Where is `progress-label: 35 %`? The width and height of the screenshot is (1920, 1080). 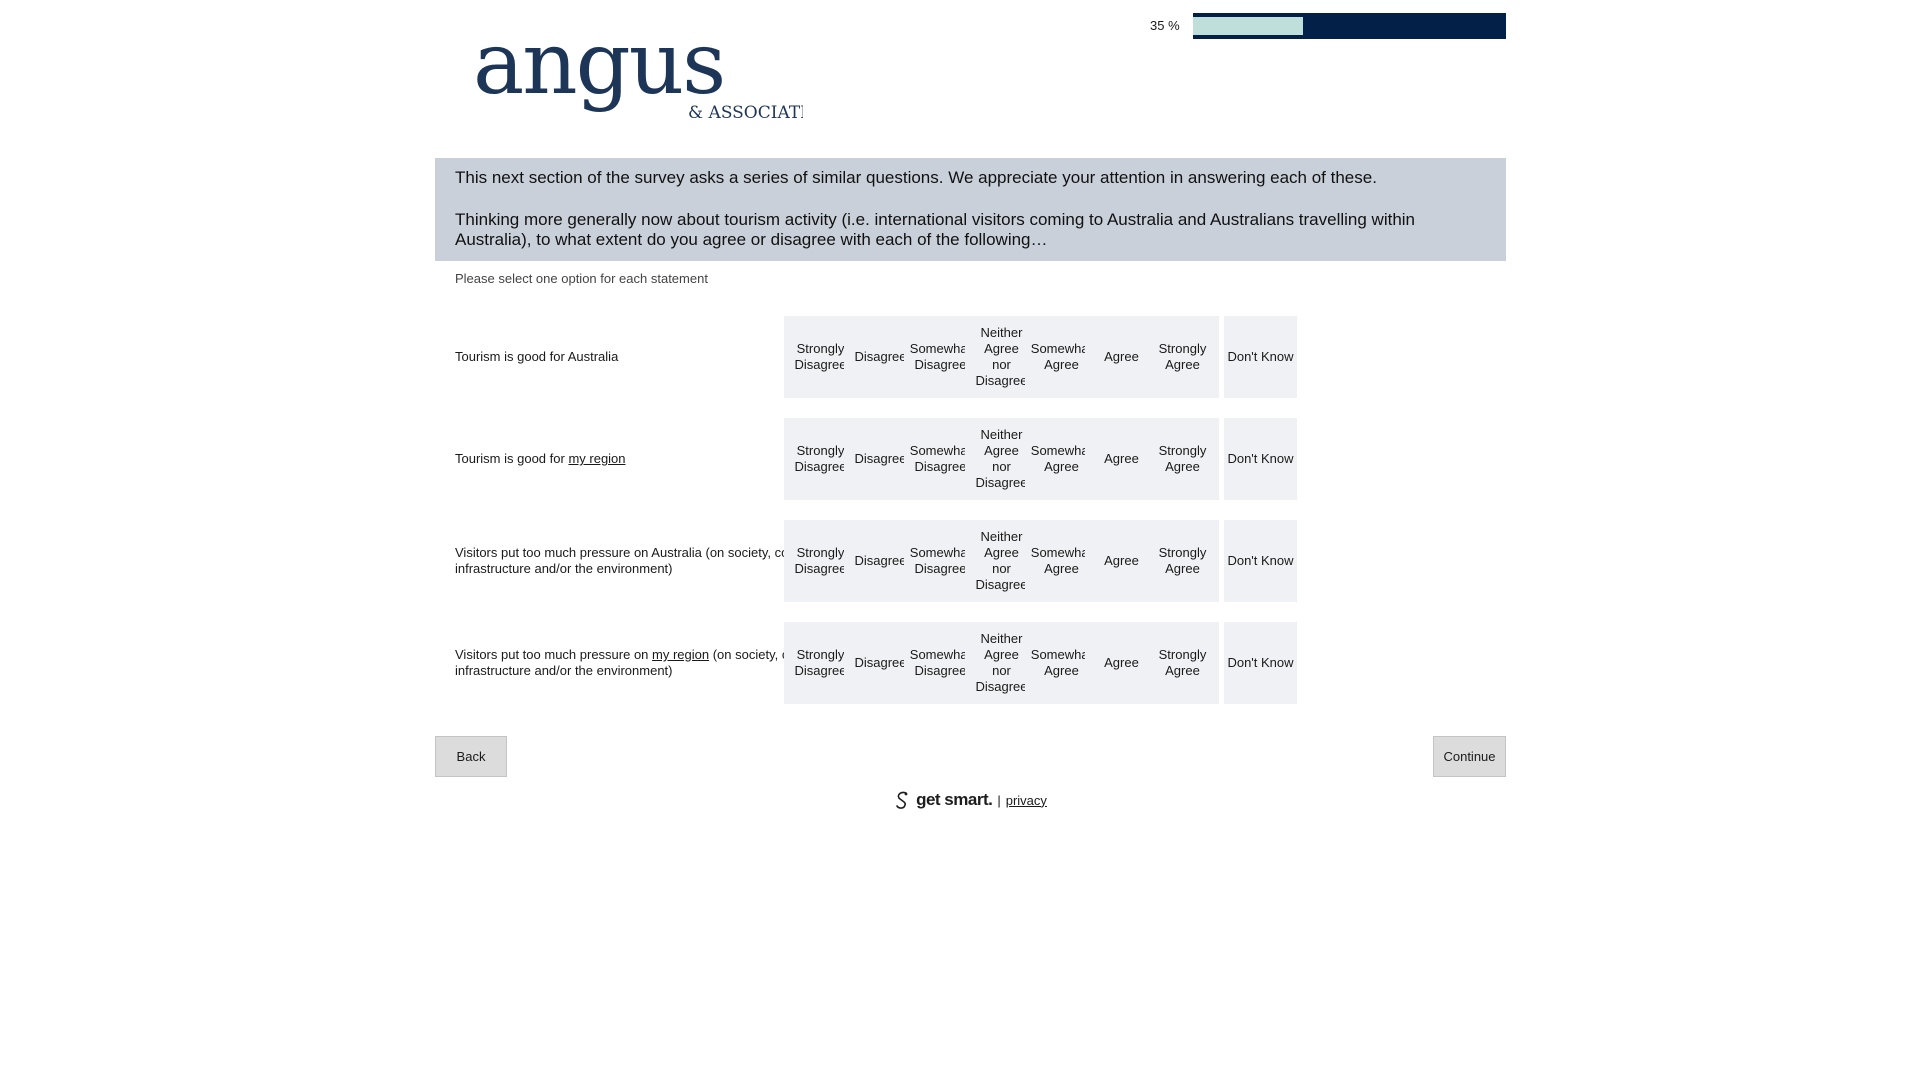
progress-label: 35 % is located at coordinates (1165, 25).